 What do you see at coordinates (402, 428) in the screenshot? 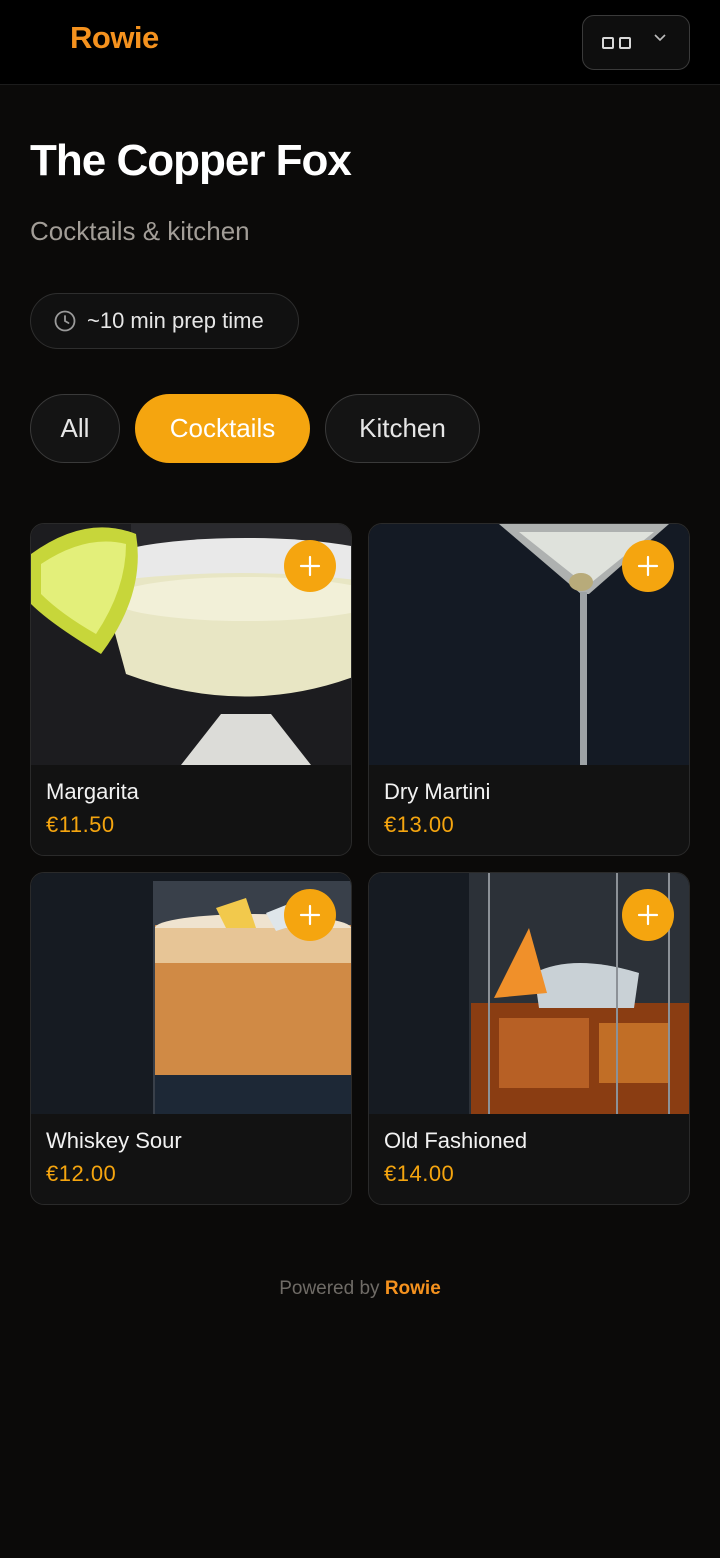
I see `tab-kitchen: Kitchen` at bounding box center [402, 428].